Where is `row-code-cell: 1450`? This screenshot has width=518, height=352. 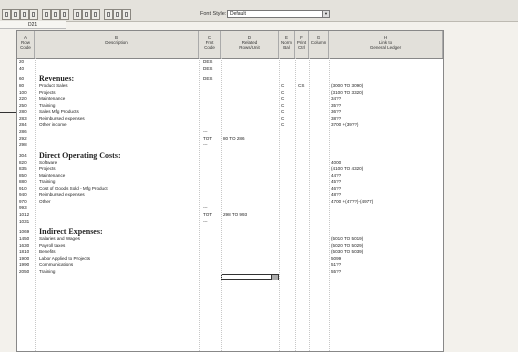 row-code-cell: 1450 is located at coordinates (24, 239).